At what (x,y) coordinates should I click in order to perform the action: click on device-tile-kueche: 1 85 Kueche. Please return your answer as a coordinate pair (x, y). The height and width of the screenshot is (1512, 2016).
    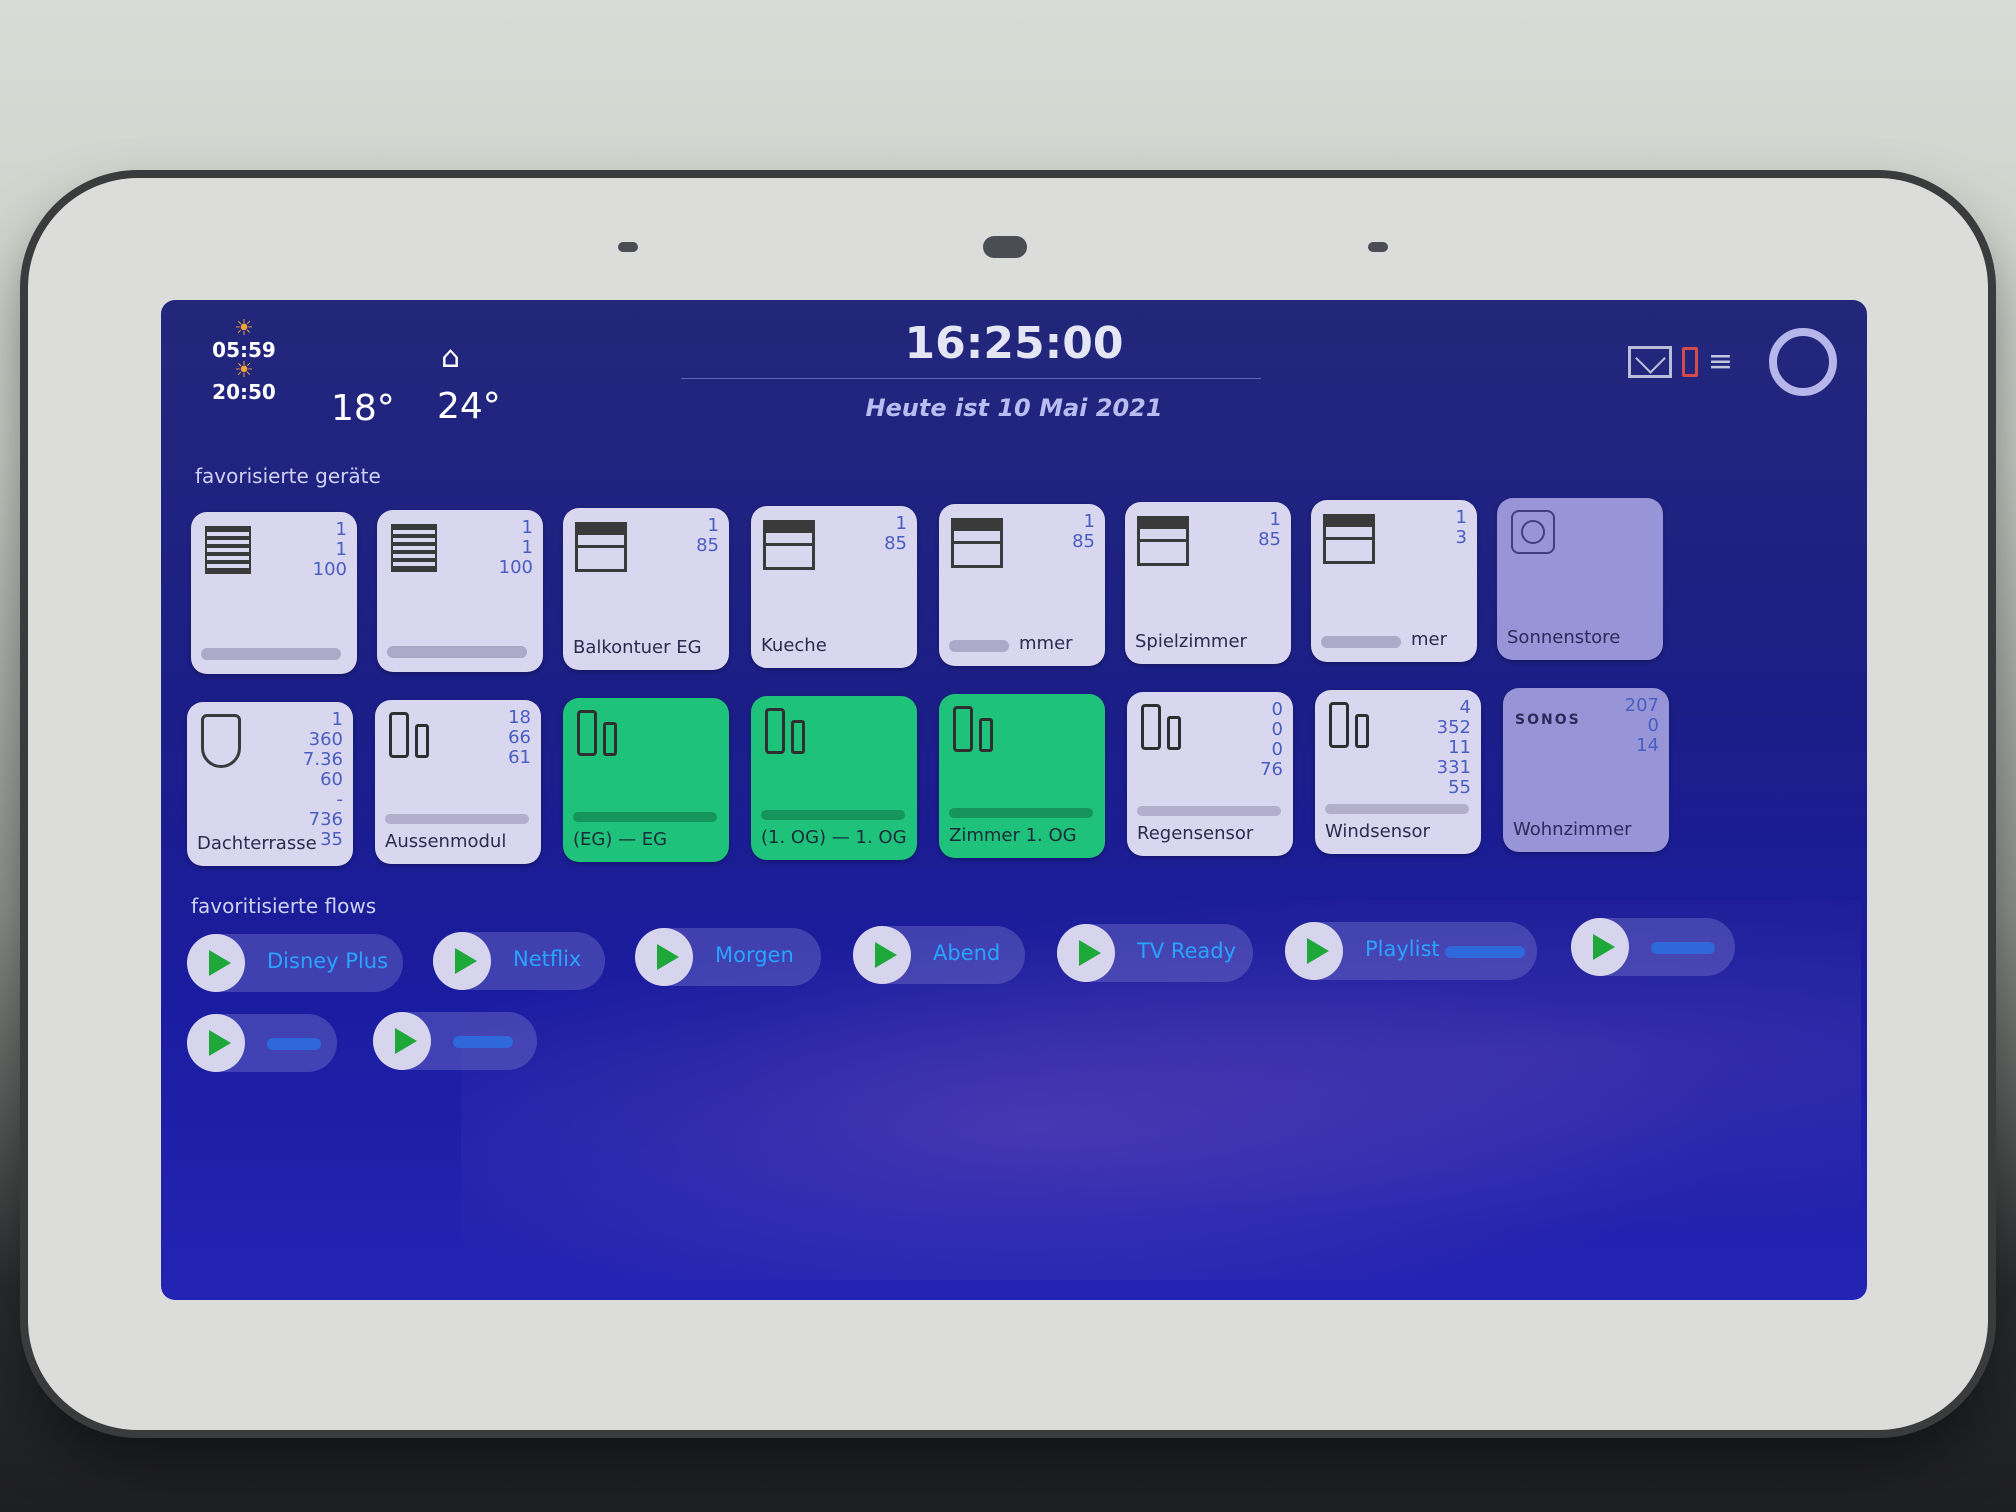
    Looking at the image, I should click on (834, 587).